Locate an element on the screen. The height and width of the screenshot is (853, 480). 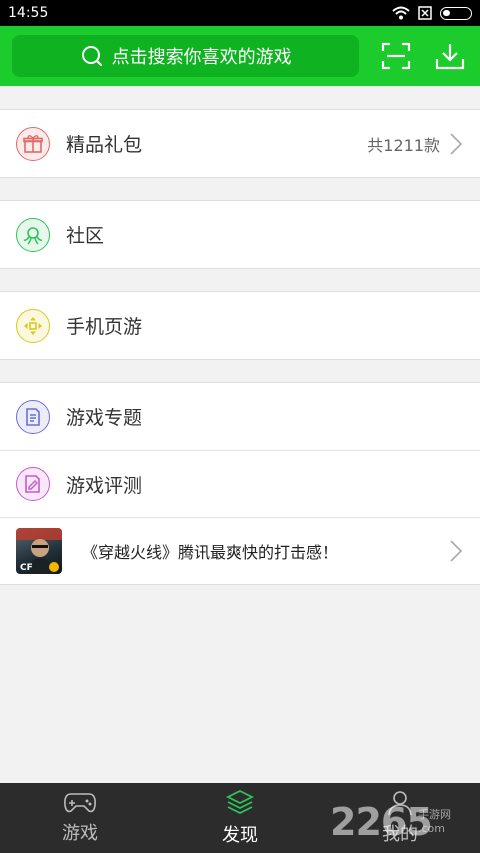
community-label: 社区 is located at coordinates (85, 236).